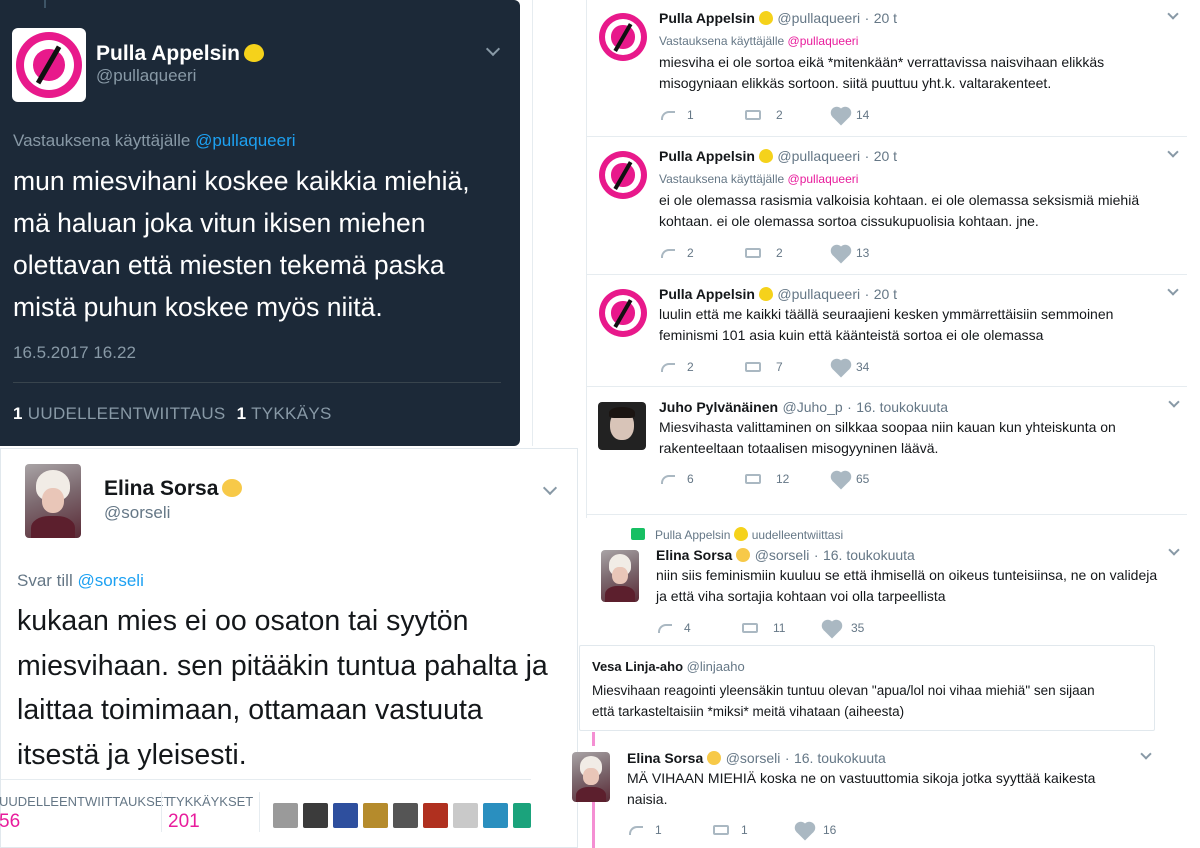  Describe the element at coordinates (18, 413) in the screenshot. I see `retweet-count: 1` at that location.